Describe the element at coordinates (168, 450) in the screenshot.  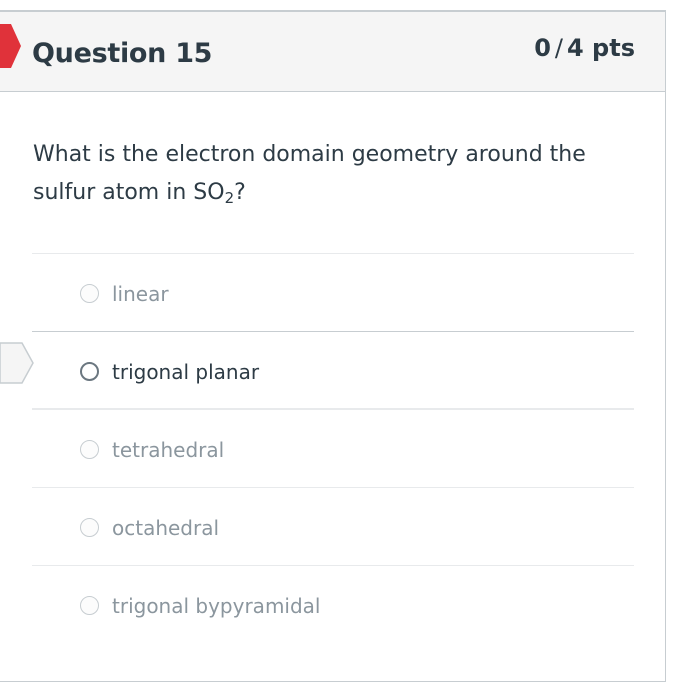
I see `answer-label: tetrahedral` at that location.